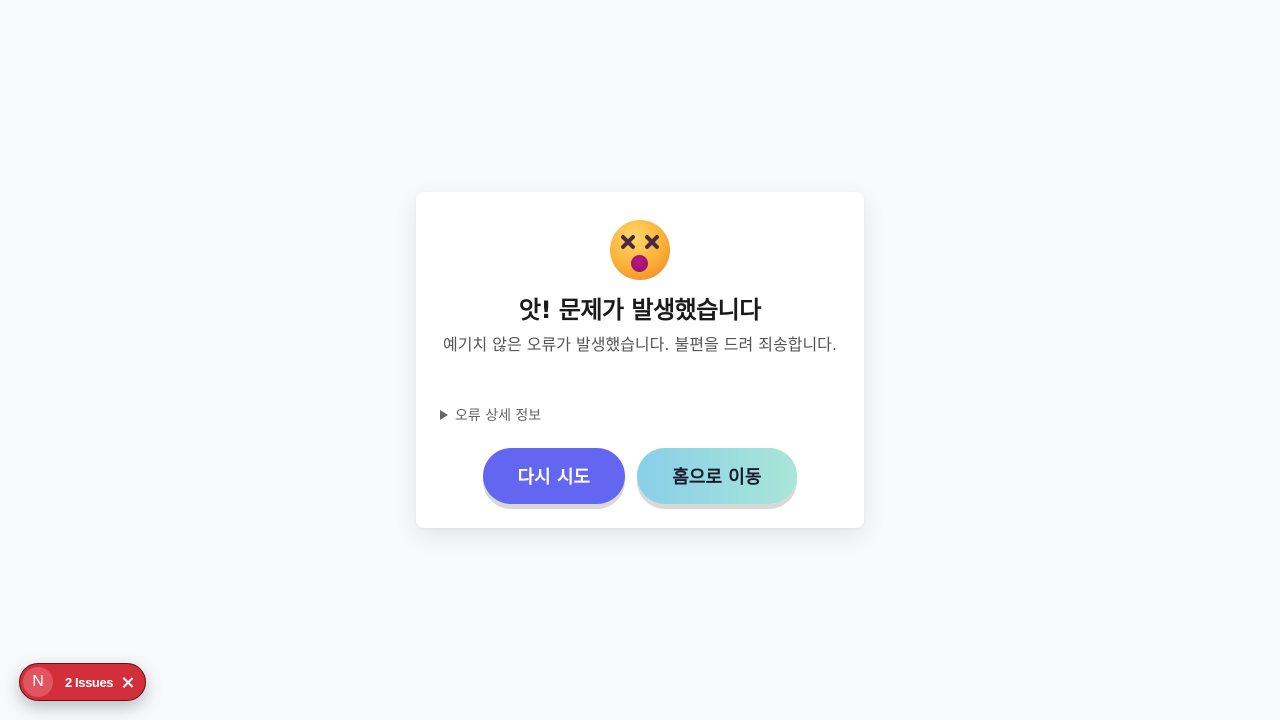  What do you see at coordinates (640, 344) in the screenshot?
I see `error-message: 예기치 않은 오류가 발생했습니다. 불편을 드려 죄송합니다.` at bounding box center [640, 344].